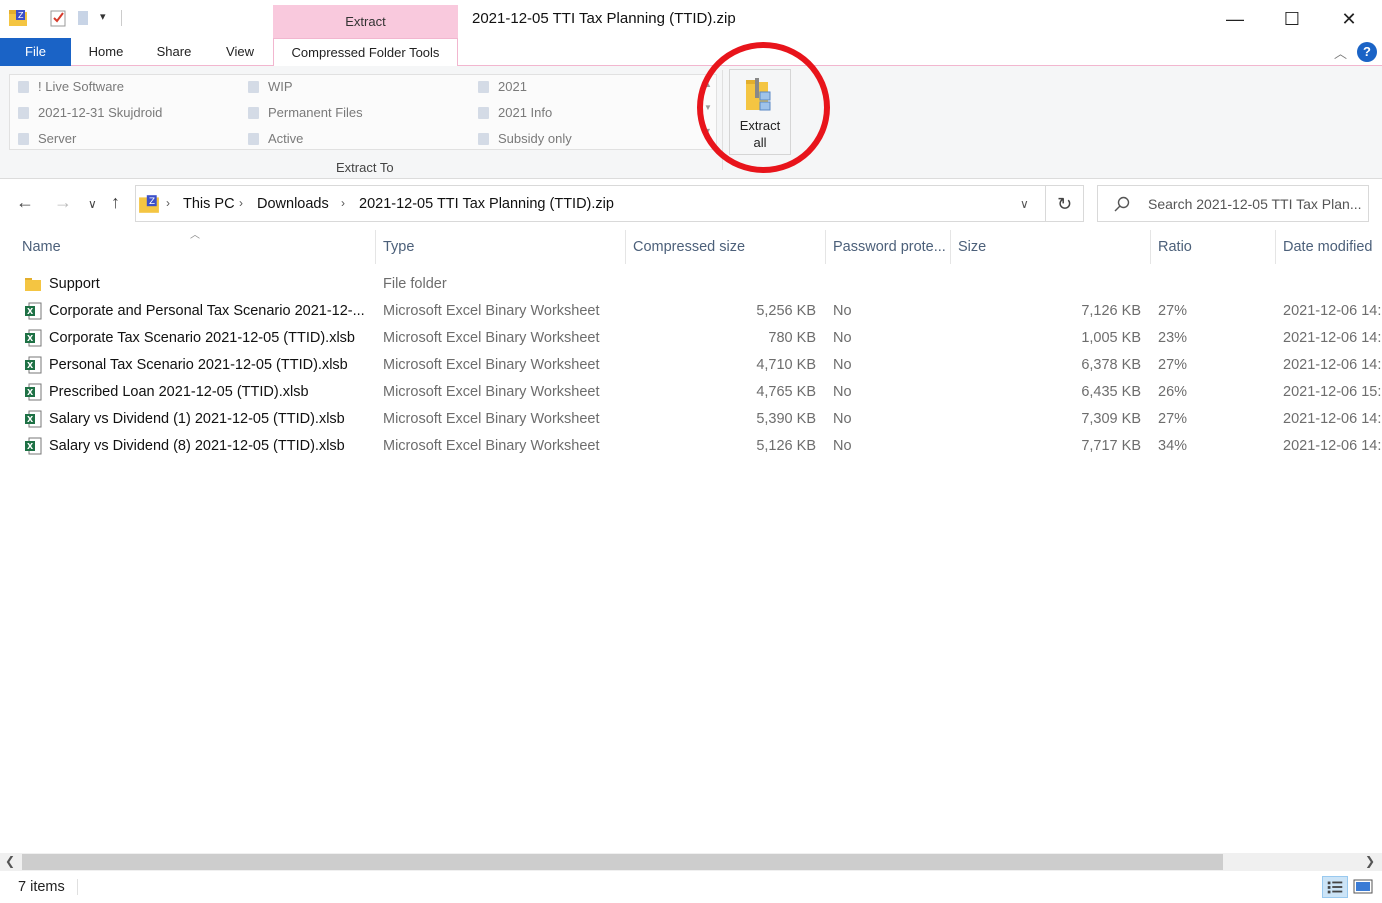 This screenshot has height=903, width=1382. What do you see at coordinates (69, 87) in the screenshot?
I see `gallery-item: ! Live Software` at bounding box center [69, 87].